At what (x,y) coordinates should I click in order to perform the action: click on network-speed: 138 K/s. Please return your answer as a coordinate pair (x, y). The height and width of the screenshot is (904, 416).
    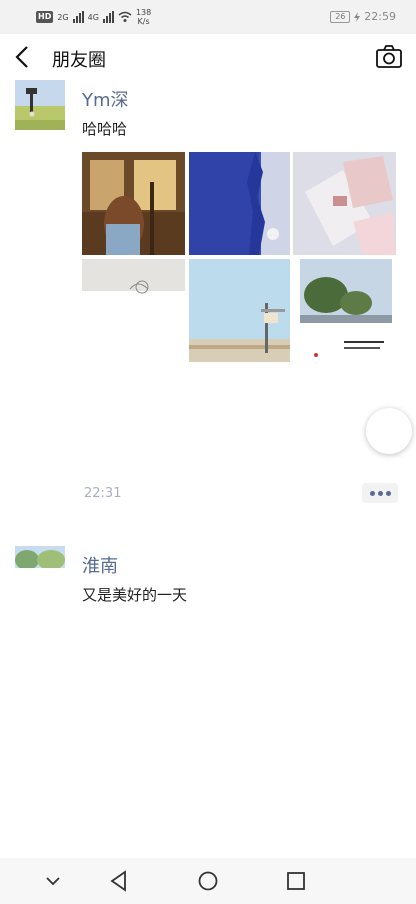
    Looking at the image, I should click on (143, 17).